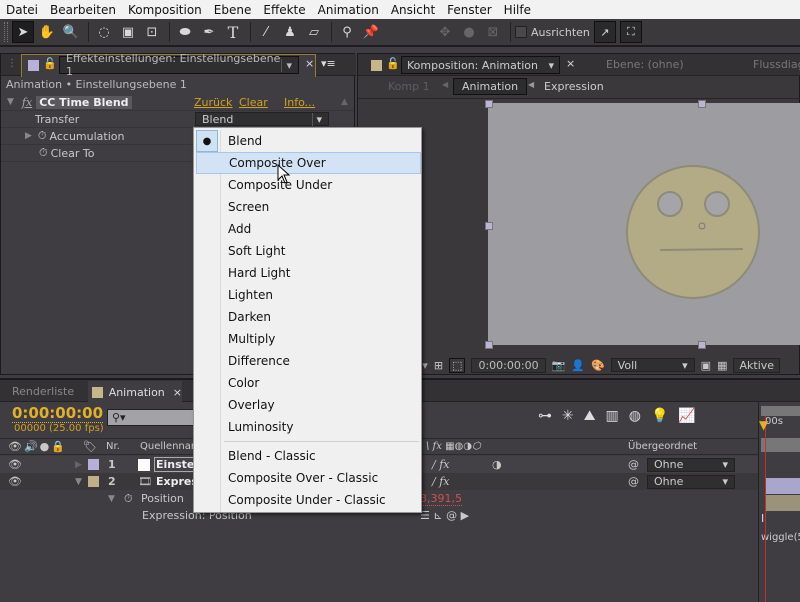 Image resolution: width=800 pixels, height=602 pixels. I want to click on transfer-dropdown: Blend ▾, so click(262, 119).